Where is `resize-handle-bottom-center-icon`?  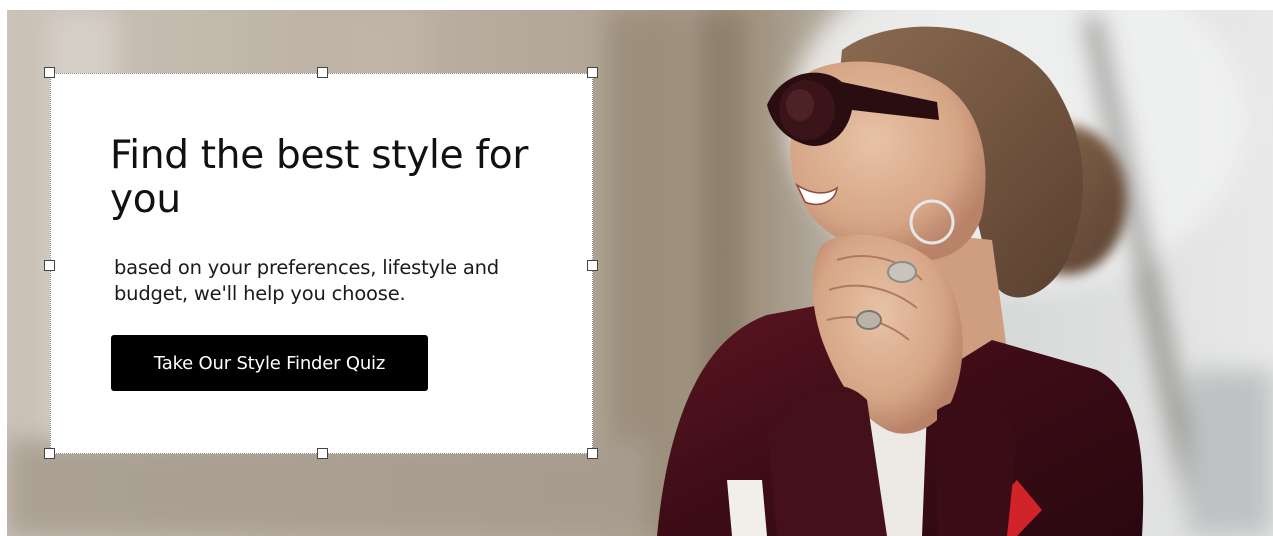
resize-handle-bottom-center-icon is located at coordinates (322, 453).